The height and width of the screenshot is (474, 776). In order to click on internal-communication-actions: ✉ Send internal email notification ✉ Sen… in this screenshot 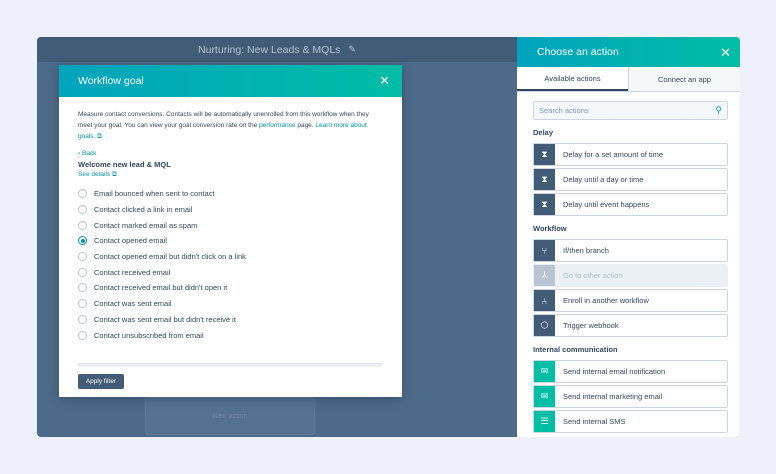, I will do `click(630, 396)`.